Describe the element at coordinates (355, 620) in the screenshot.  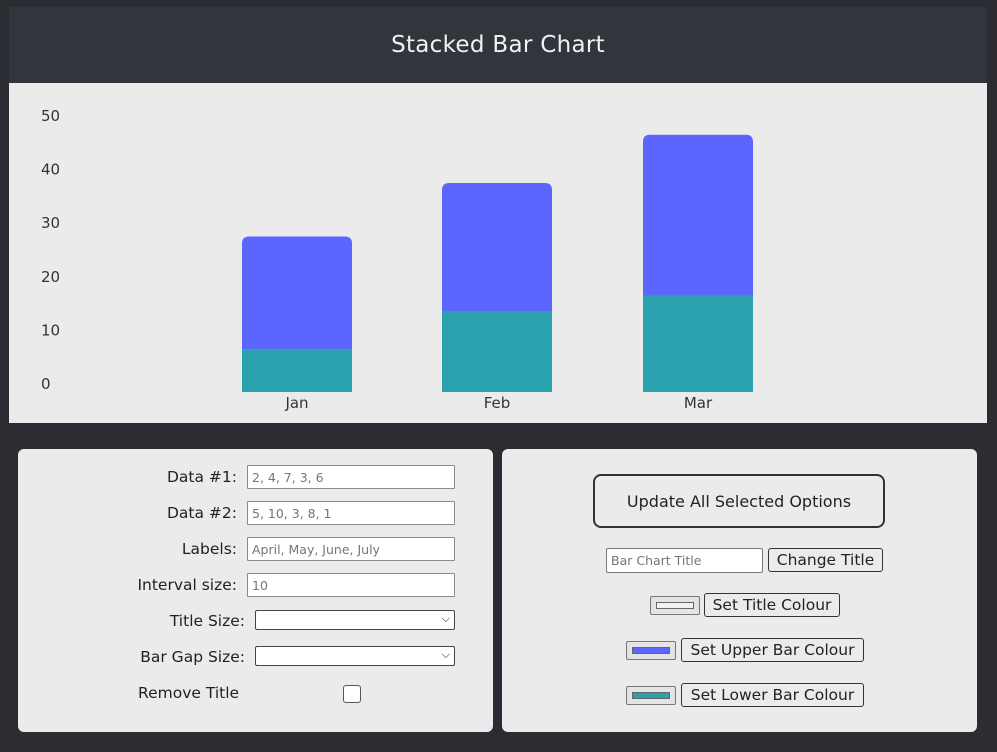
I see `title-size-select: ⌵` at that location.